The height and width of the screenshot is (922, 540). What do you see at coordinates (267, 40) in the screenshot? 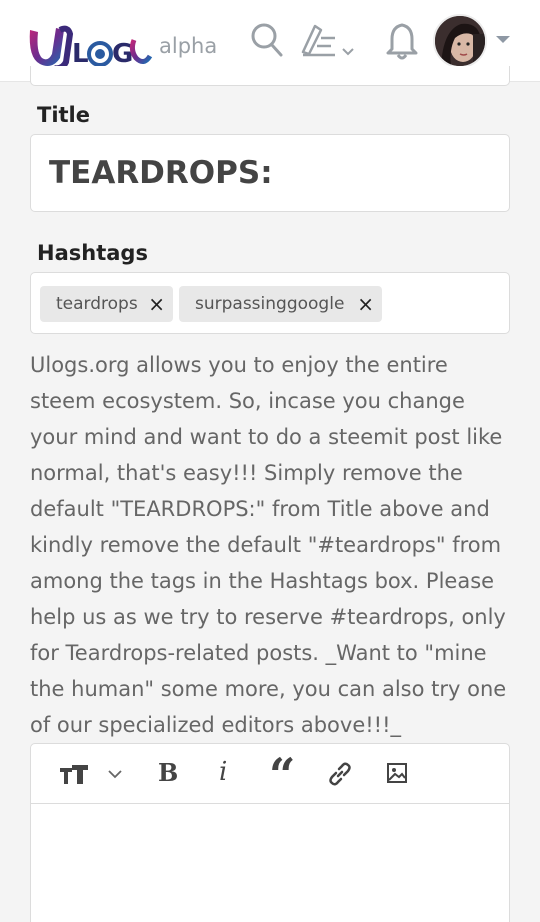
I see `search-icon` at bounding box center [267, 40].